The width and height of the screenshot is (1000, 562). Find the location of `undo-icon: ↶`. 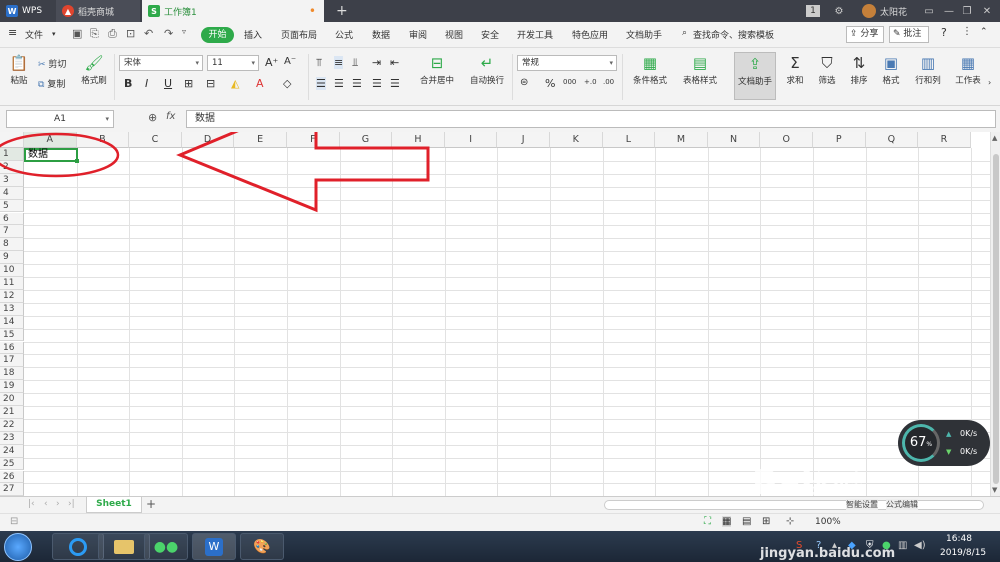

undo-icon: ↶ is located at coordinates (148, 33).